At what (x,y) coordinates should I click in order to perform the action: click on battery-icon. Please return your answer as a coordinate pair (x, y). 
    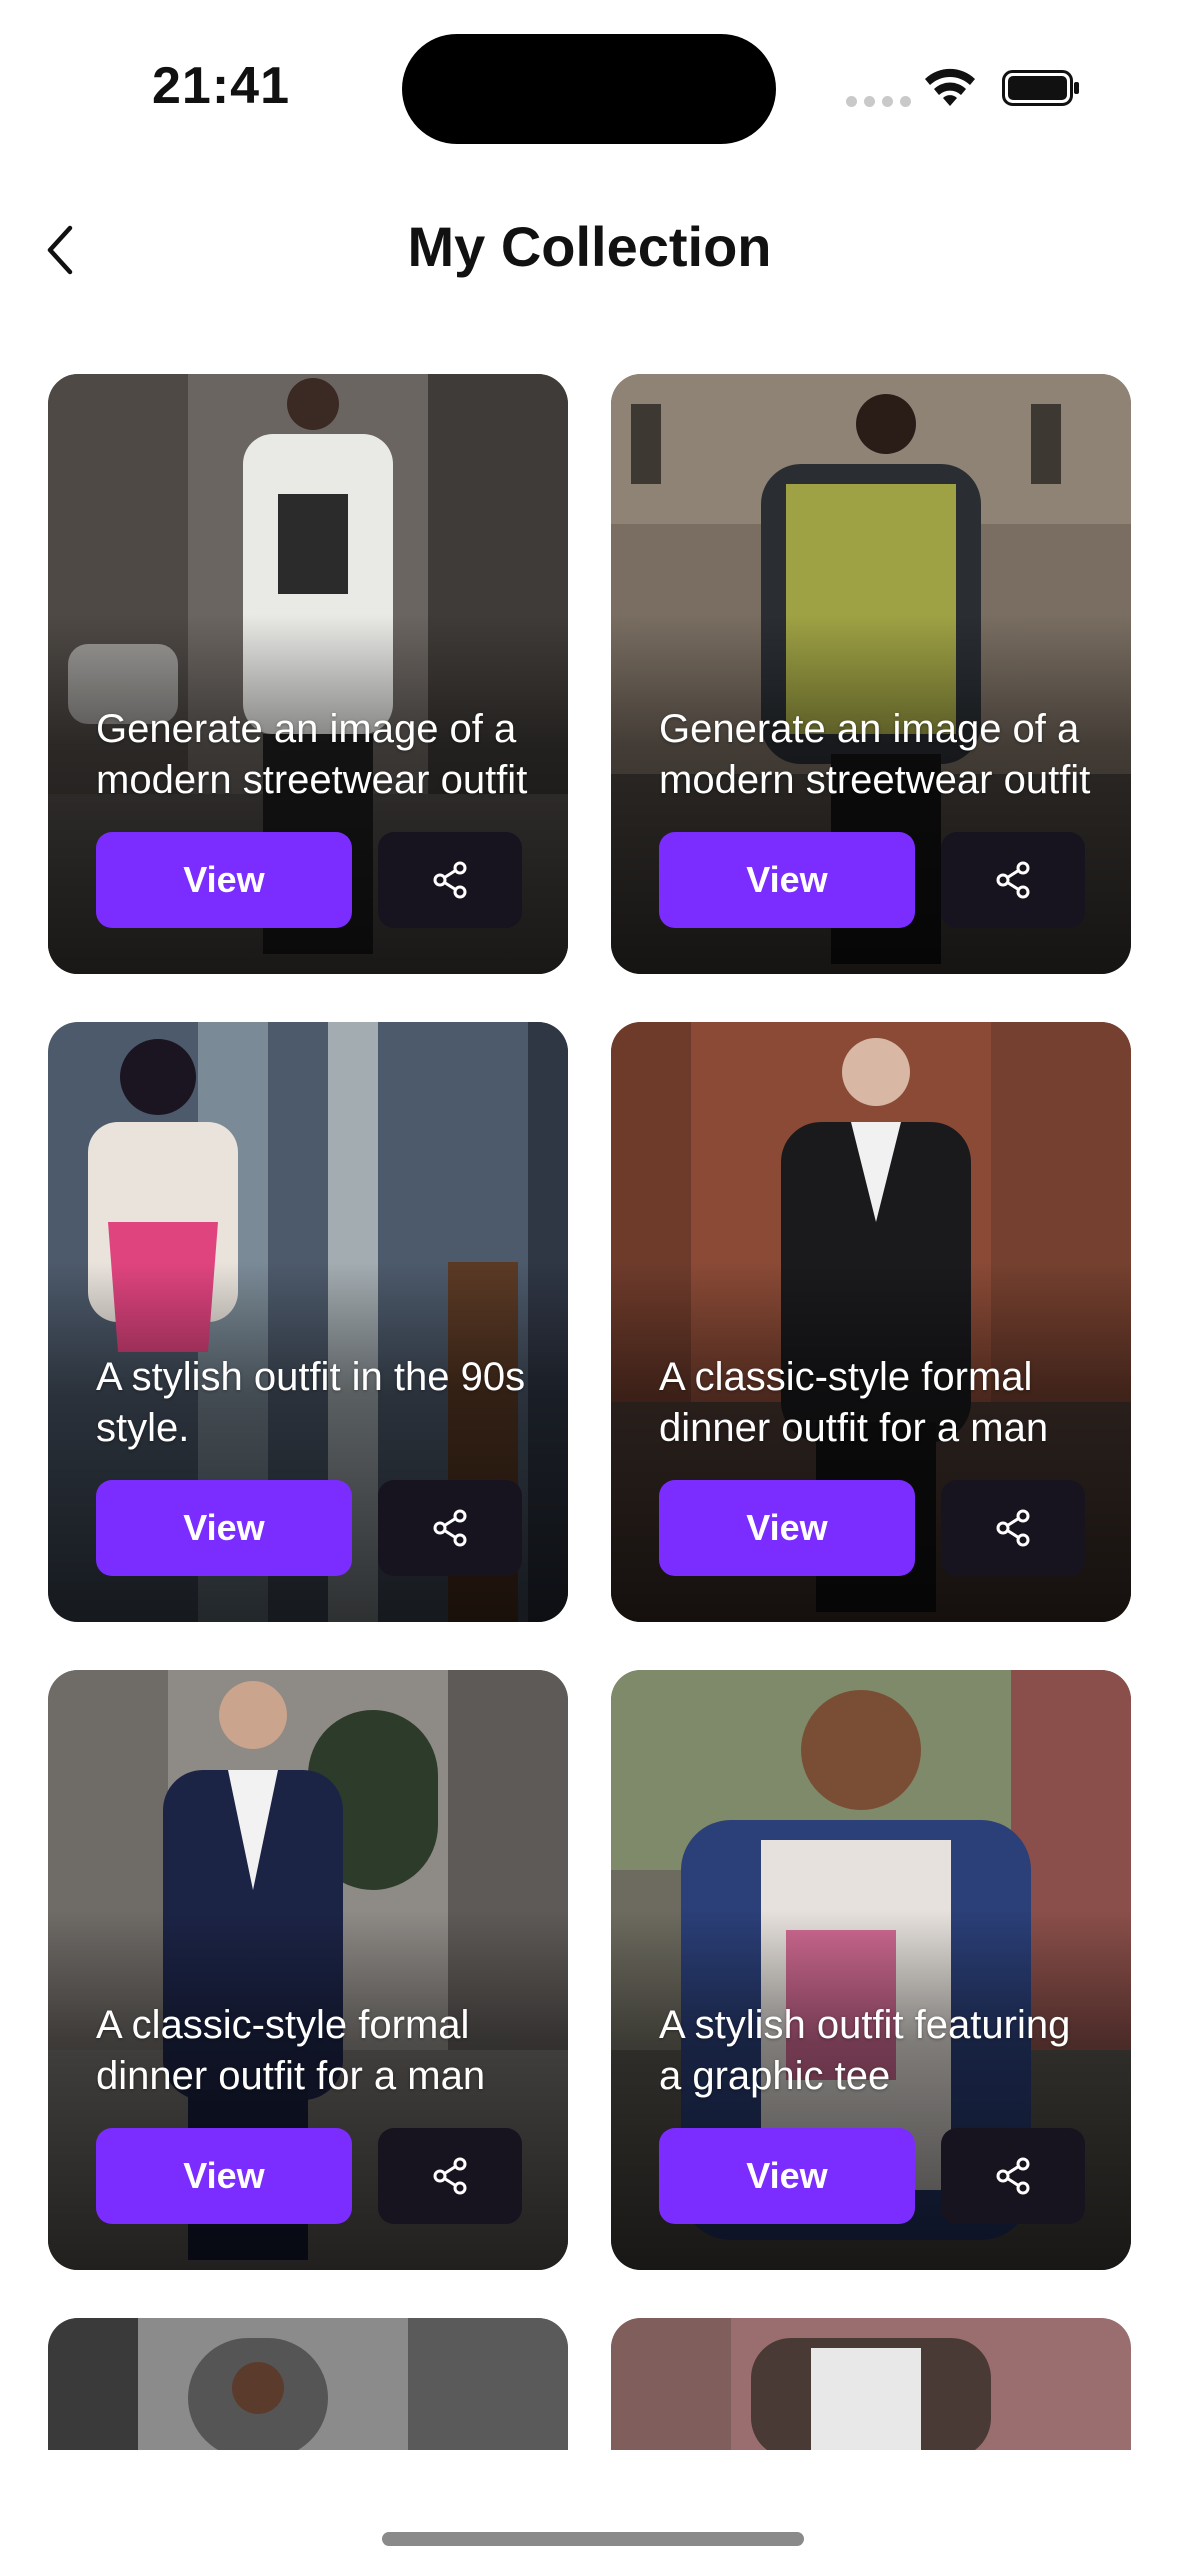
    Looking at the image, I should click on (1040, 88).